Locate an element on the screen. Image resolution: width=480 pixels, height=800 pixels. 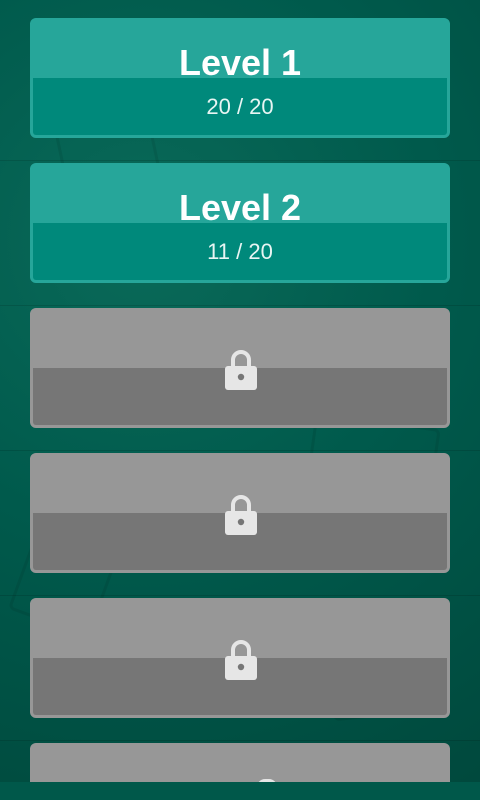
bottom-edge is located at coordinates (240, 791).